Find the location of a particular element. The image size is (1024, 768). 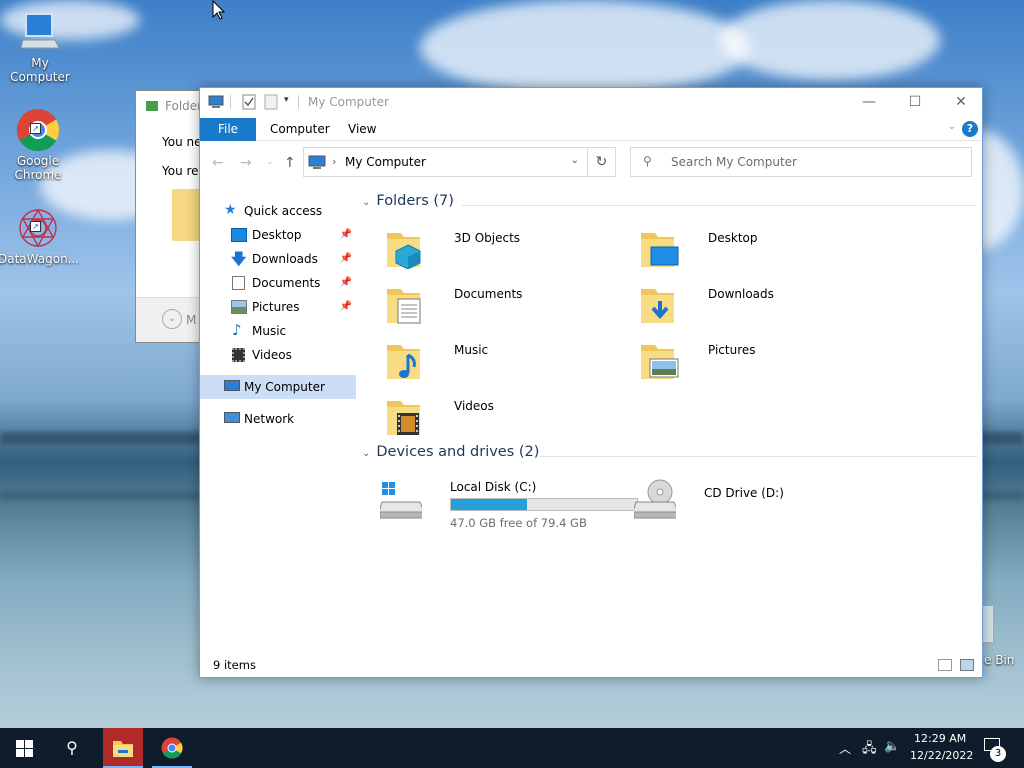

sidebar-item-desktop: Desktop 📌 is located at coordinates (278, 235).